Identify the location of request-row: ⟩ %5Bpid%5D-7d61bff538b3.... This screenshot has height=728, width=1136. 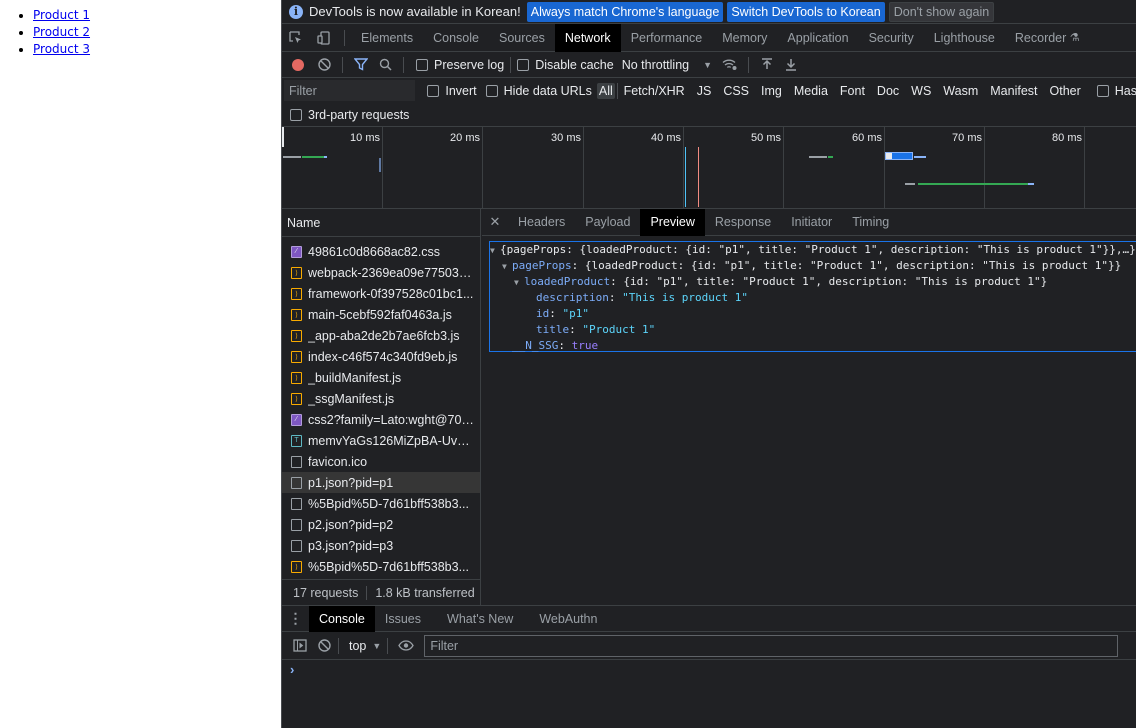
(381, 566).